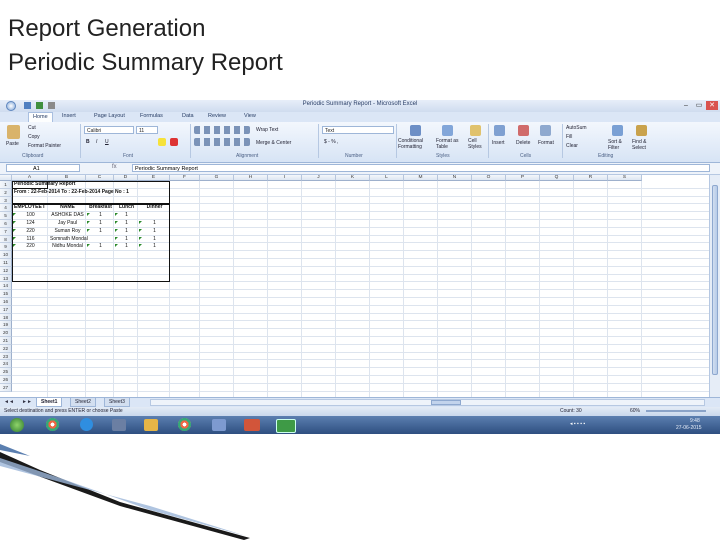 The width and height of the screenshot is (720, 540). Describe the element at coordinates (499, 130) in the screenshot. I see `insert-cells-icon` at that location.